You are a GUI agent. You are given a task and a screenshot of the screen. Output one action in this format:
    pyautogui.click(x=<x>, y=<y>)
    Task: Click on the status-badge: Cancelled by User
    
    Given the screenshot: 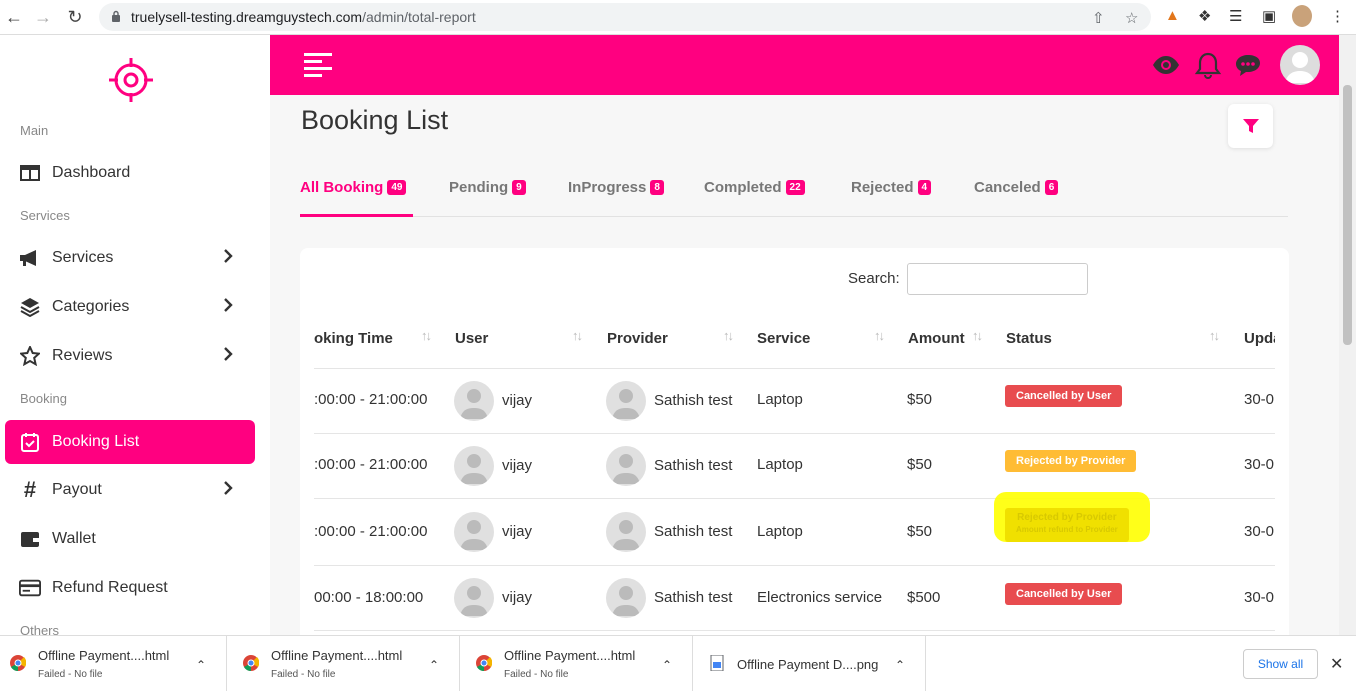 What is the action you would take?
    pyautogui.click(x=1064, y=594)
    